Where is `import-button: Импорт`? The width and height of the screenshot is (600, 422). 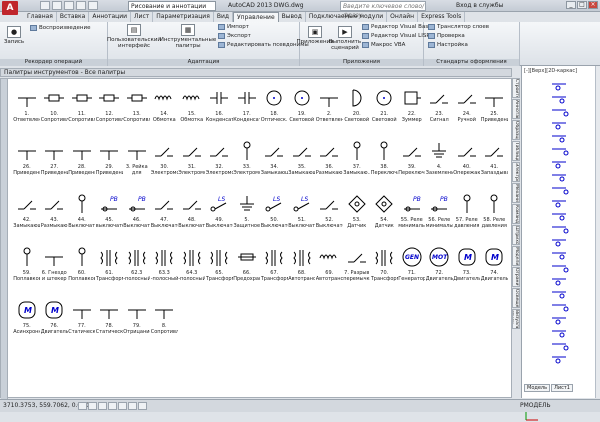
import-button: Импорт is located at coordinates (233, 27).